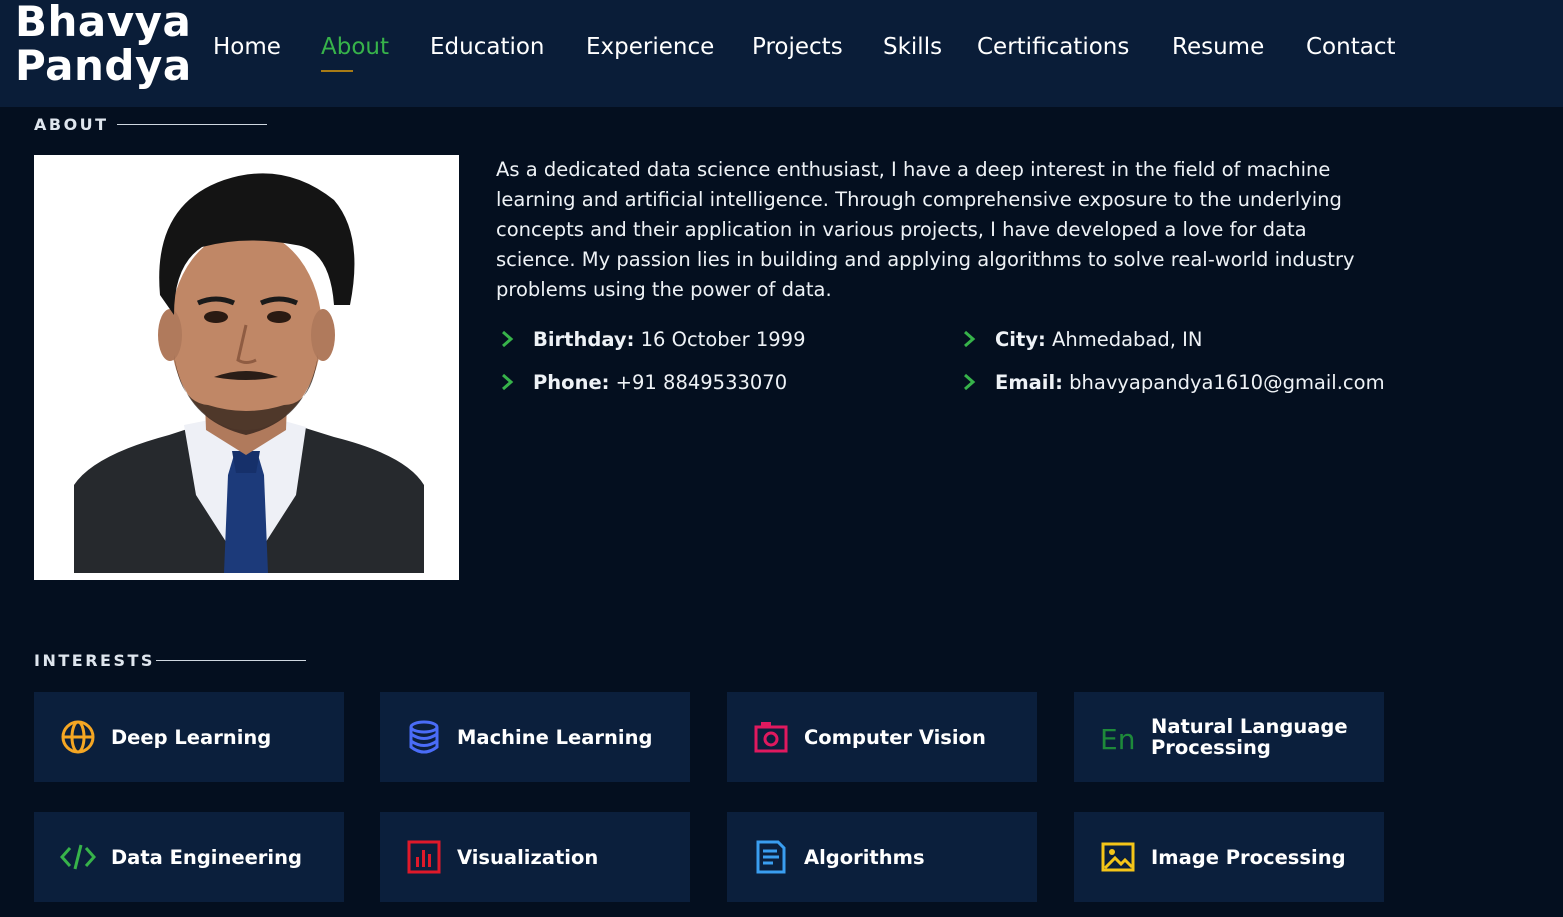 This screenshot has height=917, width=1563. Describe the element at coordinates (94, 660) in the screenshot. I see `interests-section-title: INTERESTS` at that location.